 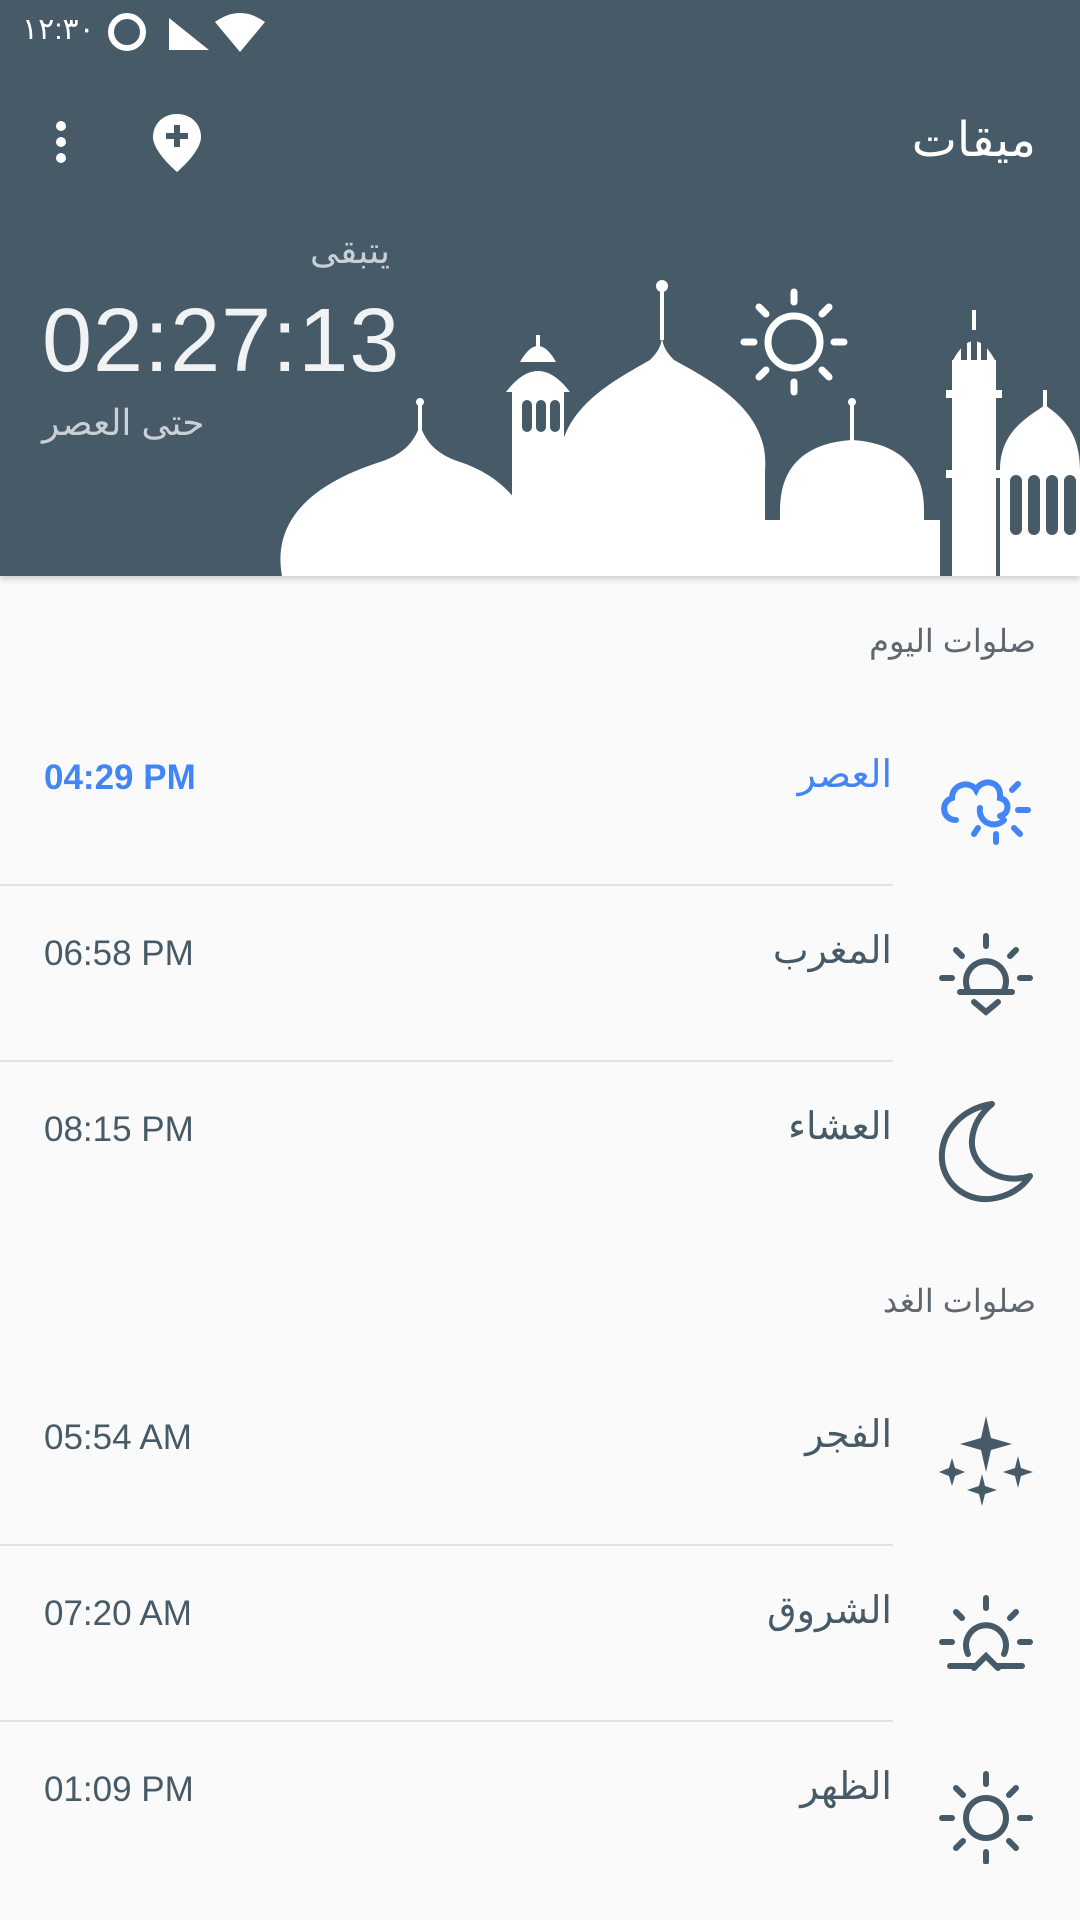 I want to click on prayer-time: 01:09 PM, so click(x=119, y=1789).